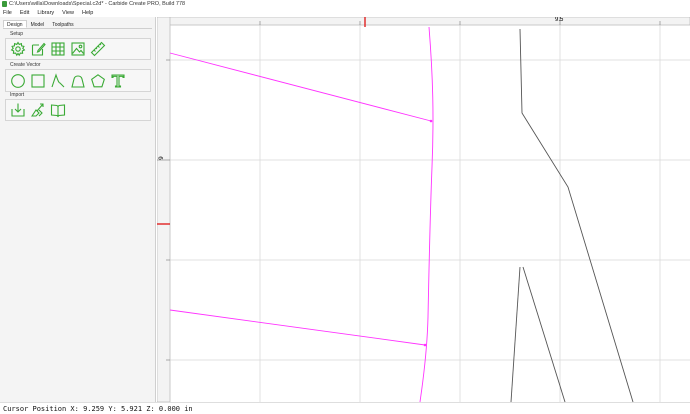 The height and width of the screenshot is (414, 690). Describe the element at coordinates (38, 110) in the screenshot. I see `import-gerber-icon` at that location.